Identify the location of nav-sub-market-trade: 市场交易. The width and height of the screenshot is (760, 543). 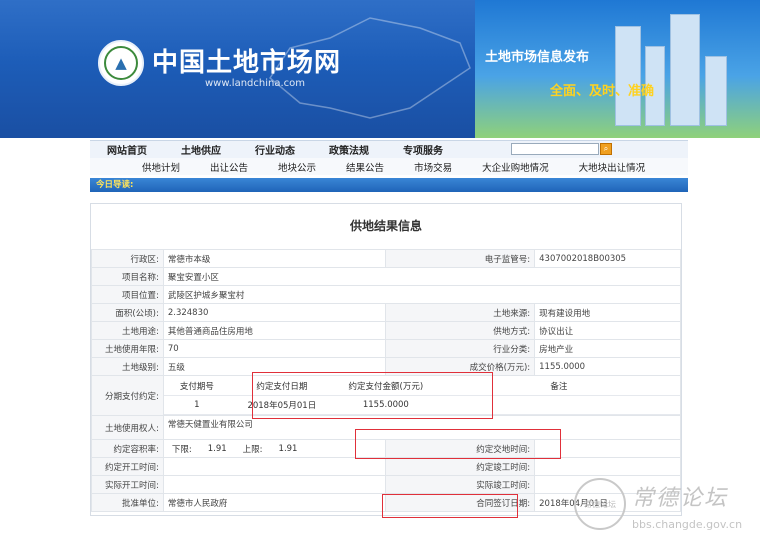
(433, 167).